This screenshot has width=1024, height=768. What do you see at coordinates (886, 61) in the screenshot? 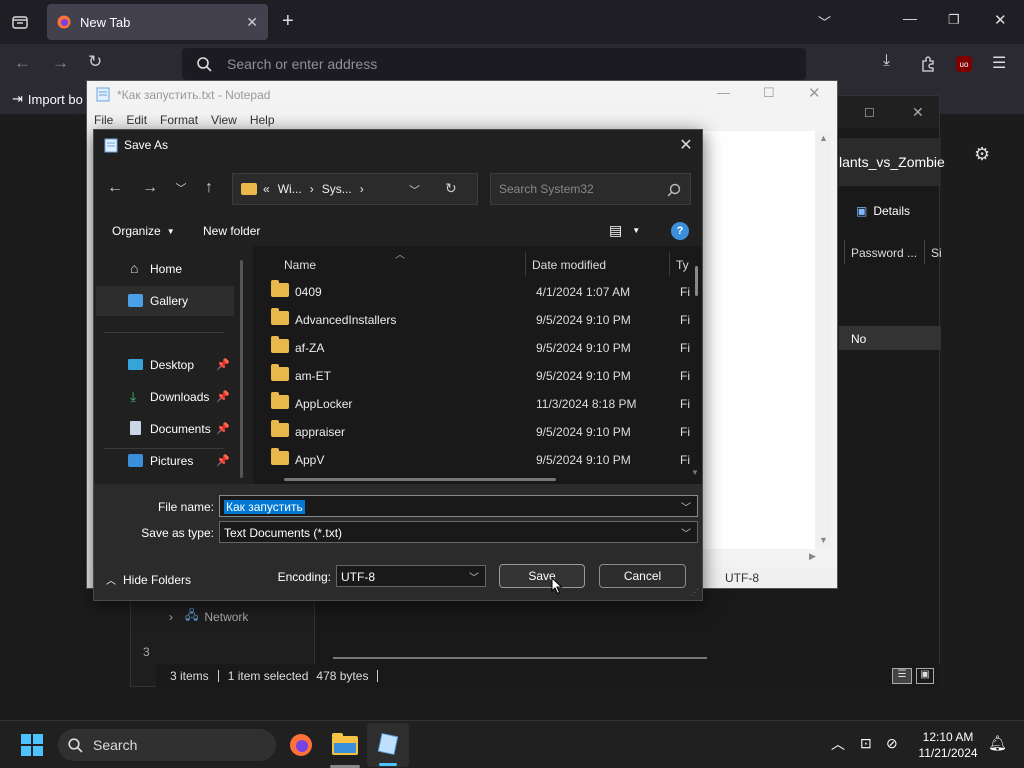
I see `downloads-icon: ⤓` at bounding box center [886, 61].